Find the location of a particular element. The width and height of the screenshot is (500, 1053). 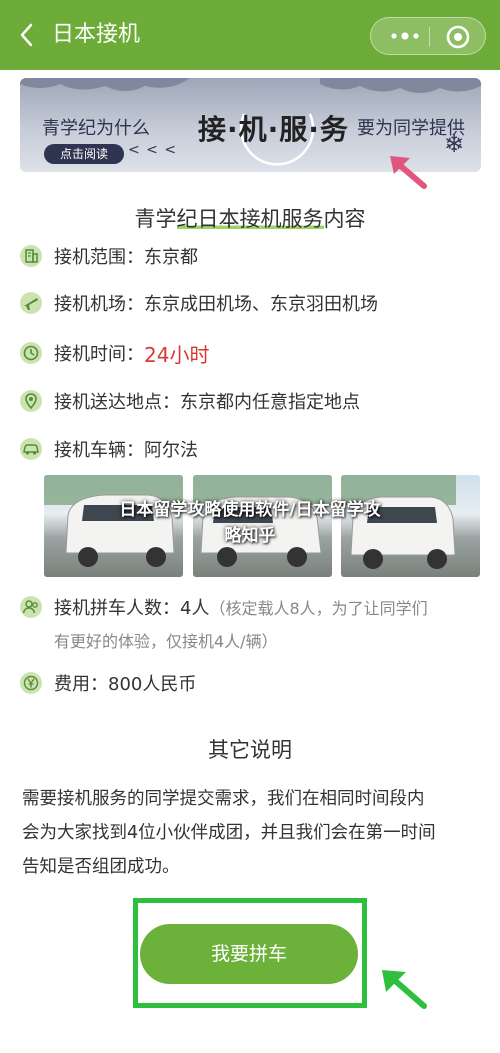

mini-program-capsule is located at coordinates (428, 36).